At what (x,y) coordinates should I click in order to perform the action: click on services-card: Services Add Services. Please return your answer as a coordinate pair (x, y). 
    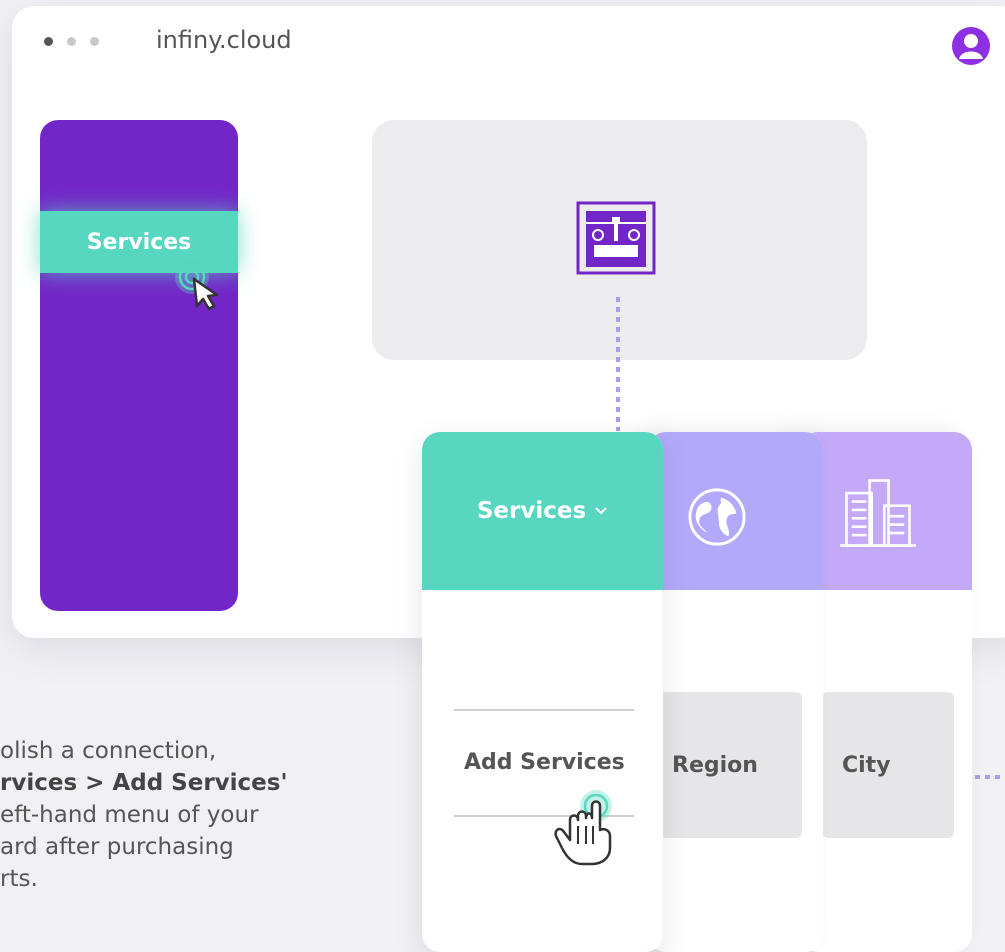
    Looking at the image, I should click on (542, 692).